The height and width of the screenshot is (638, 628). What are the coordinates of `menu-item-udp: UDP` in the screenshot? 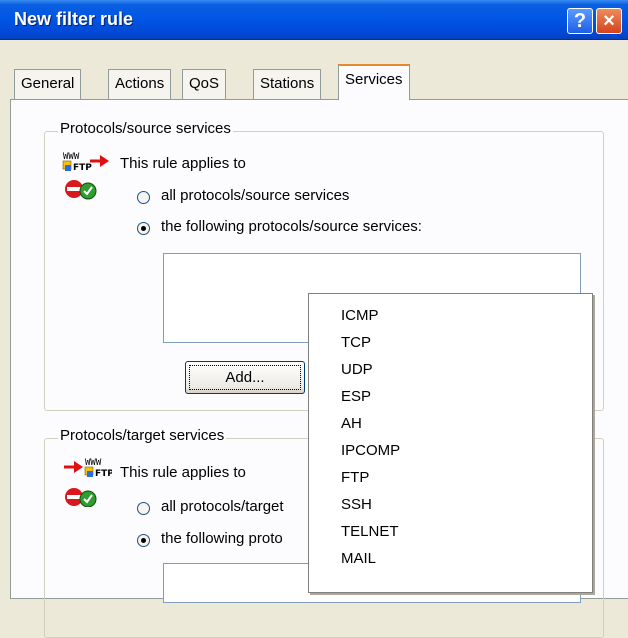 It's located at (450, 369).